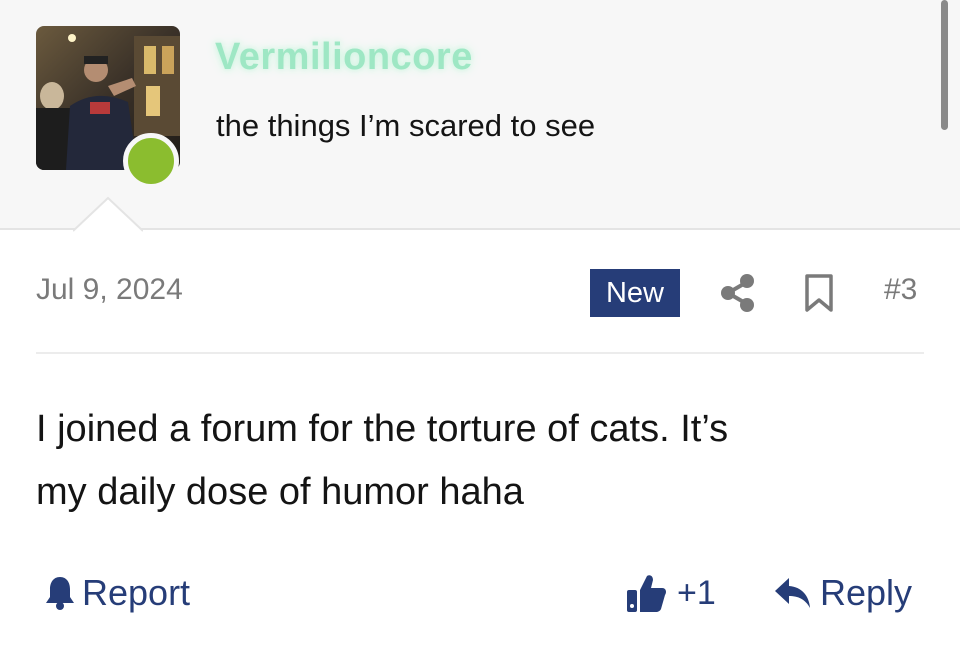 The height and width of the screenshot is (656, 960). I want to click on new-badge: New, so click(635, 293).